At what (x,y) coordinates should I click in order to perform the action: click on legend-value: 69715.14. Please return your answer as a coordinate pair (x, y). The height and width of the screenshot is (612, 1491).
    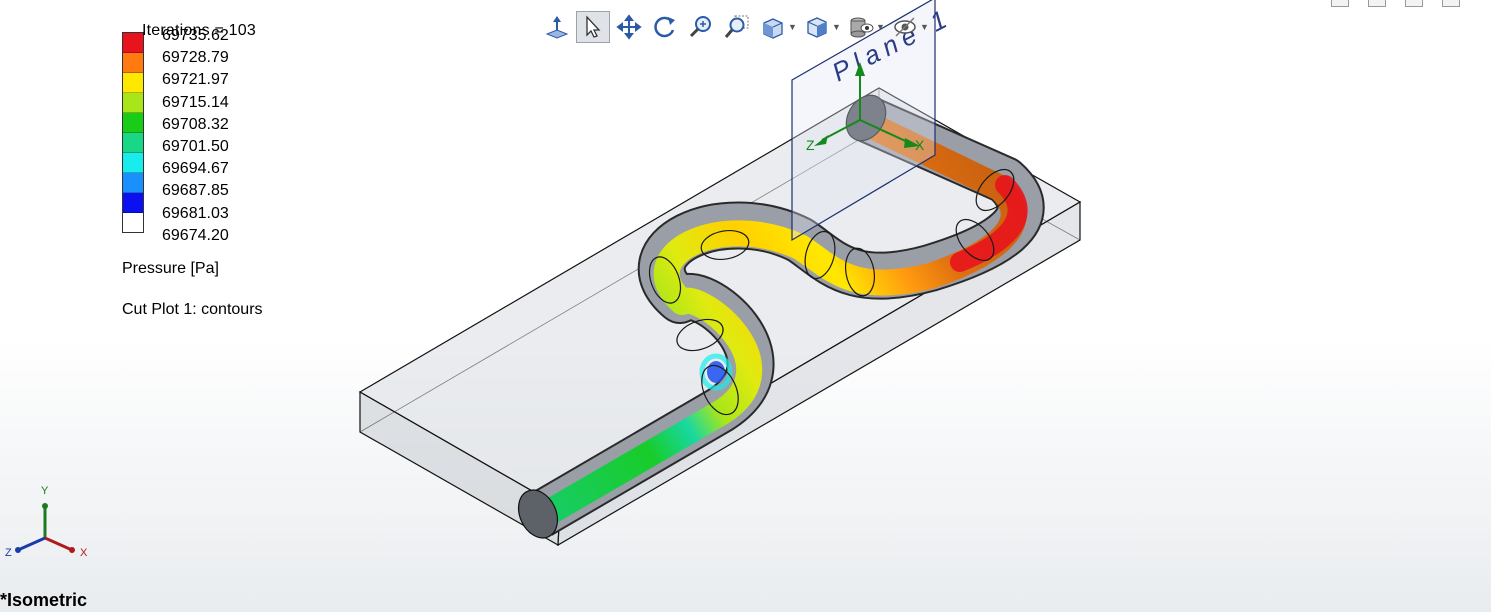
    Looking at the image, I should click on (195, 102).